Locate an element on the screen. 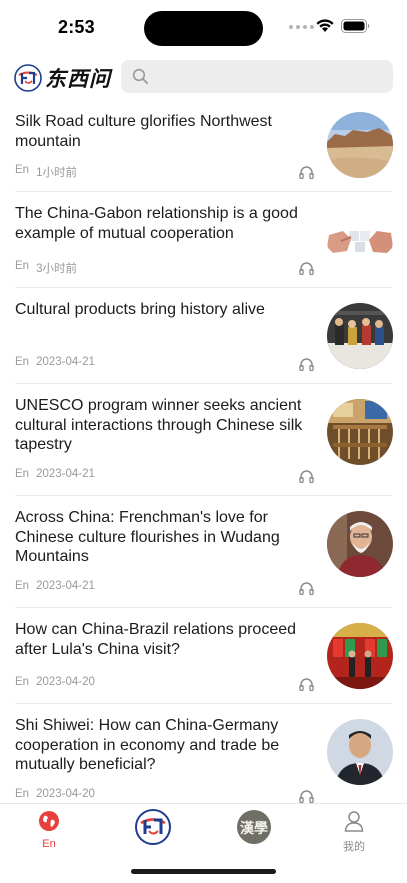  tab-mine: 我的 is located at coordinates (354, 832).